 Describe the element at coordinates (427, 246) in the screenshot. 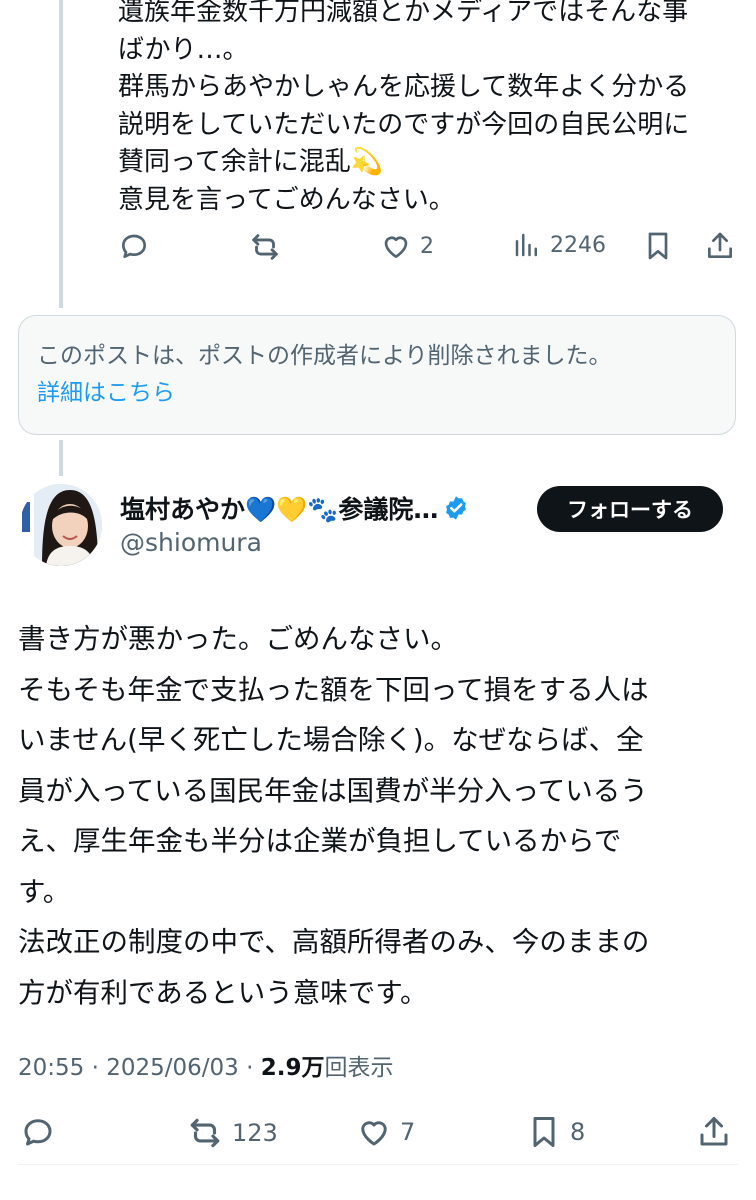

I see `like-count: 2` at that location.